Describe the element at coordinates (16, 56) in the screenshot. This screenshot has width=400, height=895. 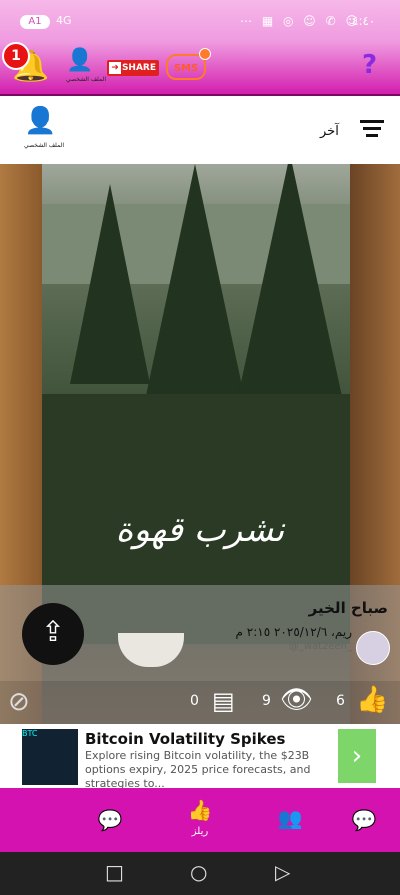
I see `notification-badge: 1` at that location.